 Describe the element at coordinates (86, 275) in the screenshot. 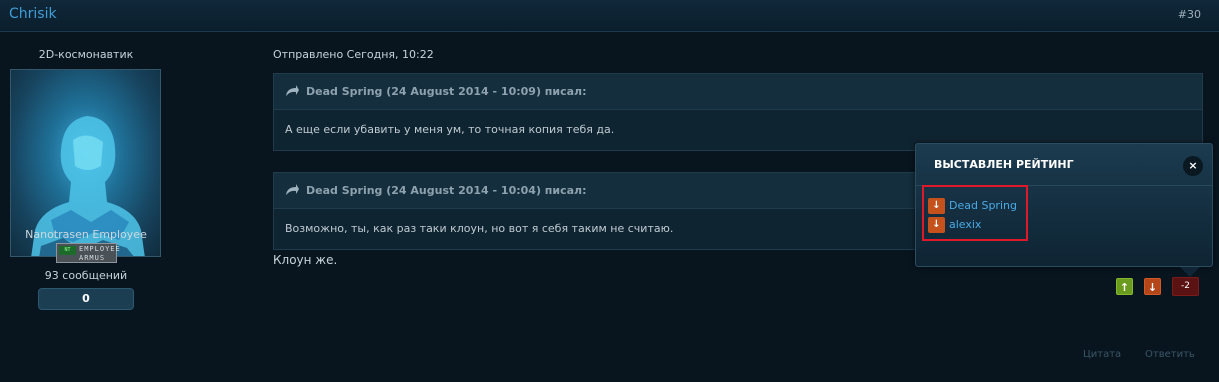

I see `post-count: 93 сообщений` at that location.